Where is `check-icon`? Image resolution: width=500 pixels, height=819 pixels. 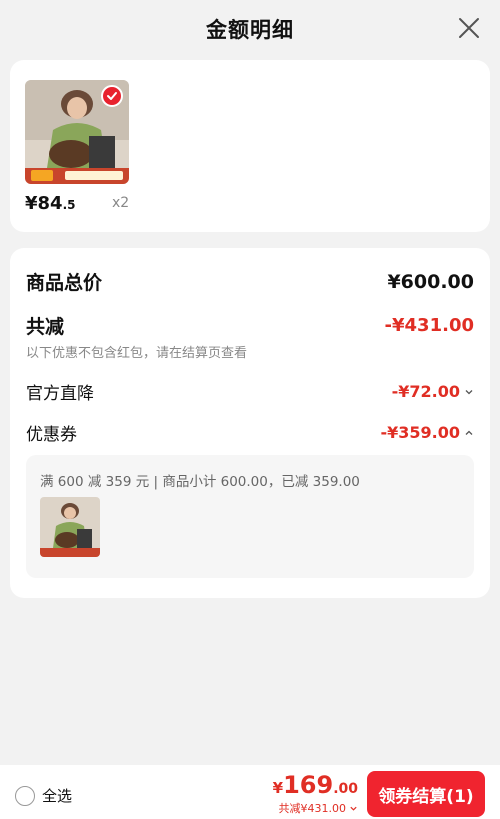
check-icon is located at coordinates (112, 96).